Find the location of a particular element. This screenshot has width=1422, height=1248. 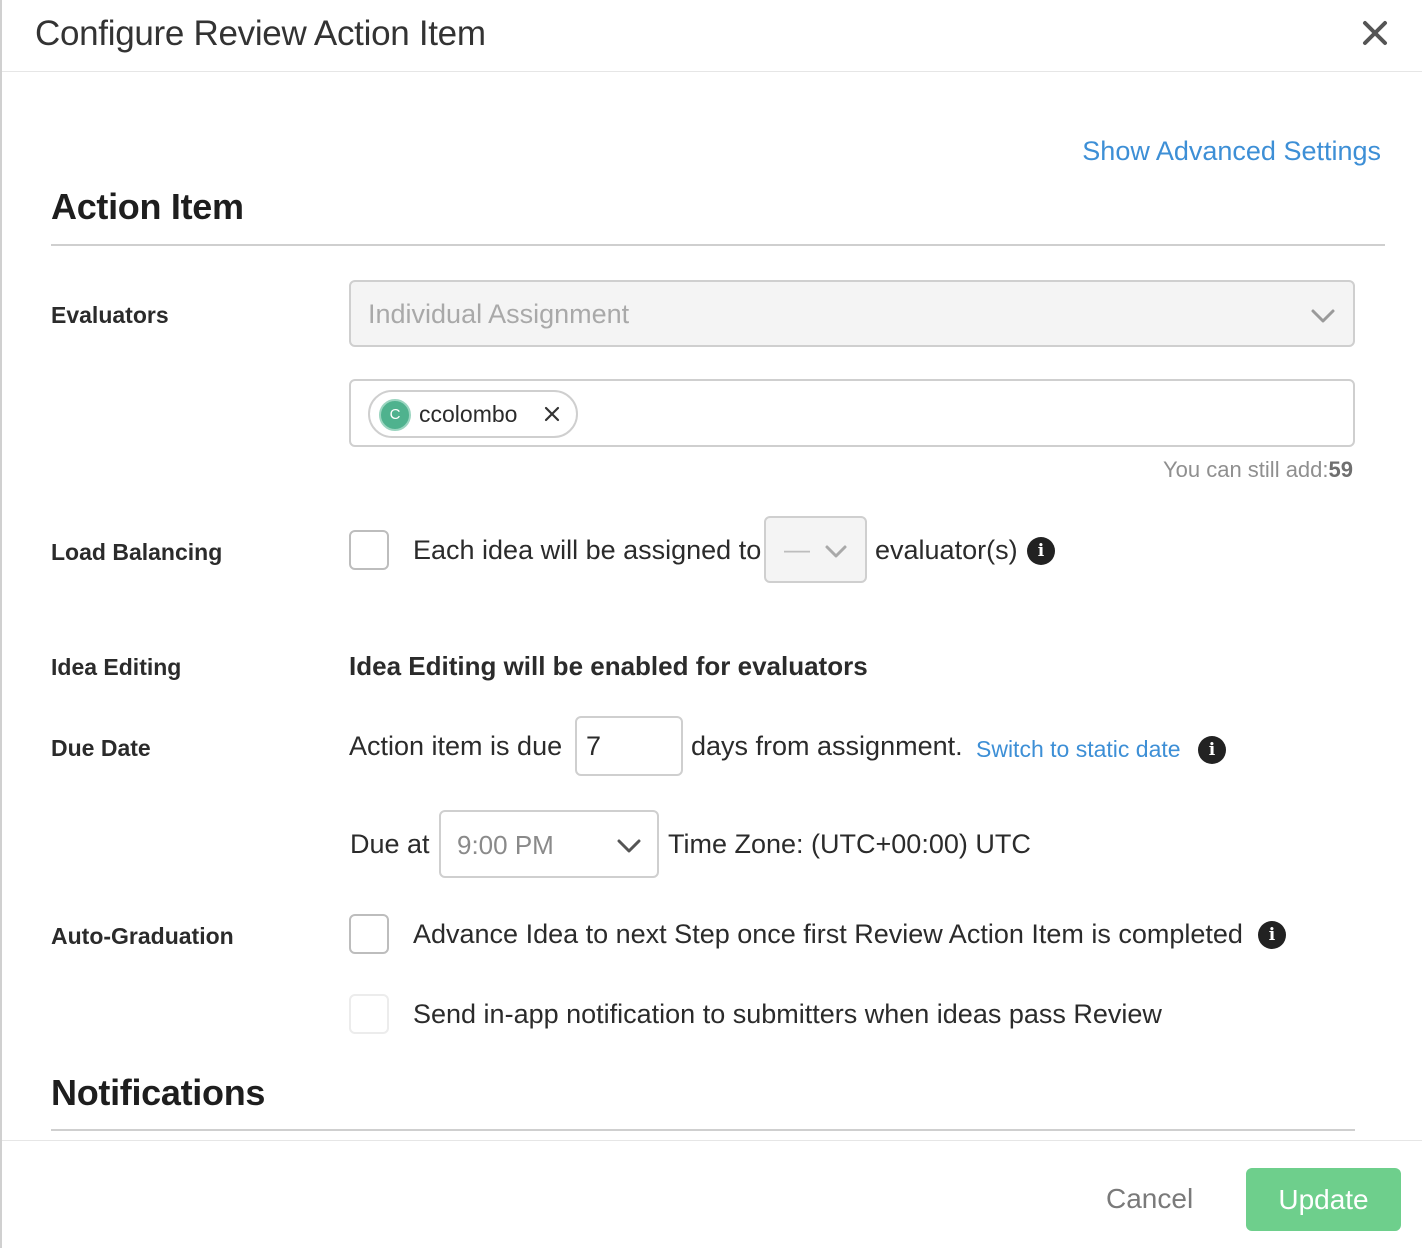

hint-prefix: You can still add: is located at coordinates (1245, 469).